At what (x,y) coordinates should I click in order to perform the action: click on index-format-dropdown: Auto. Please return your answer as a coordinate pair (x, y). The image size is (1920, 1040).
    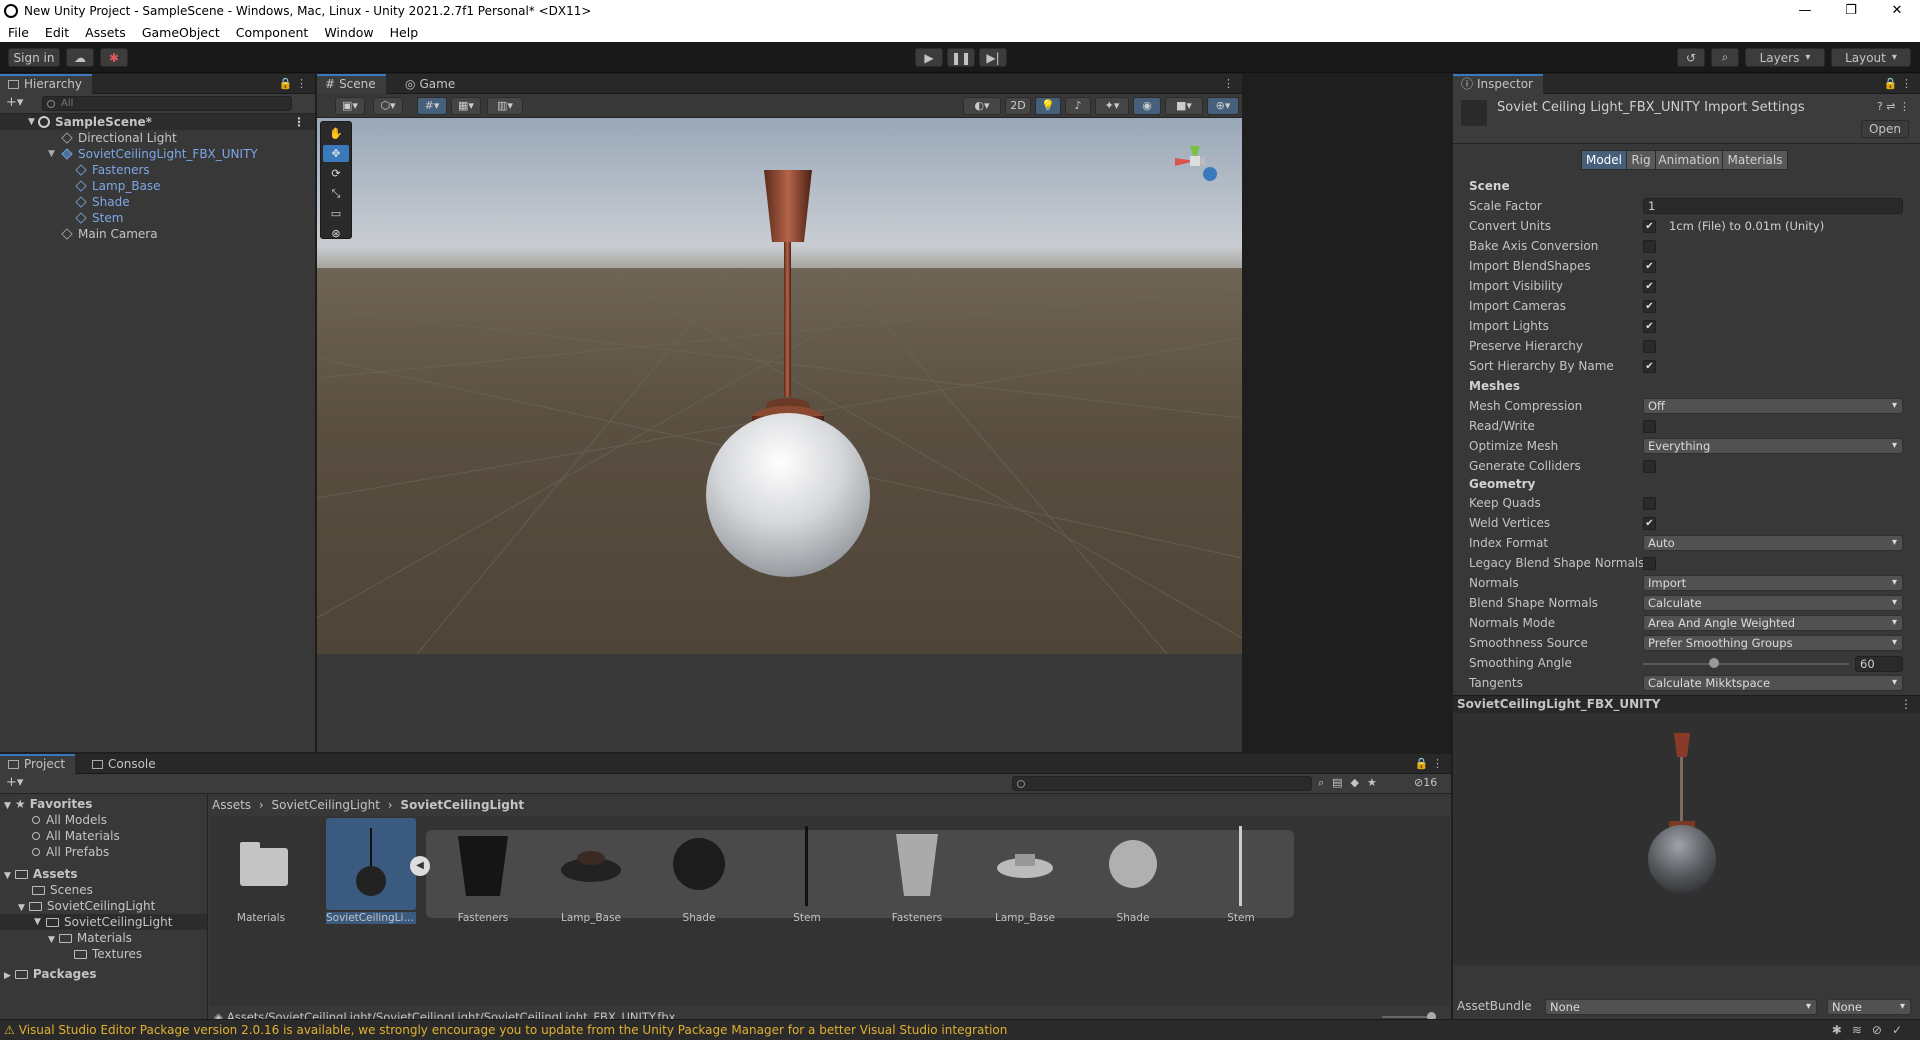
    Looking at the image, I should click on (1773, 543).